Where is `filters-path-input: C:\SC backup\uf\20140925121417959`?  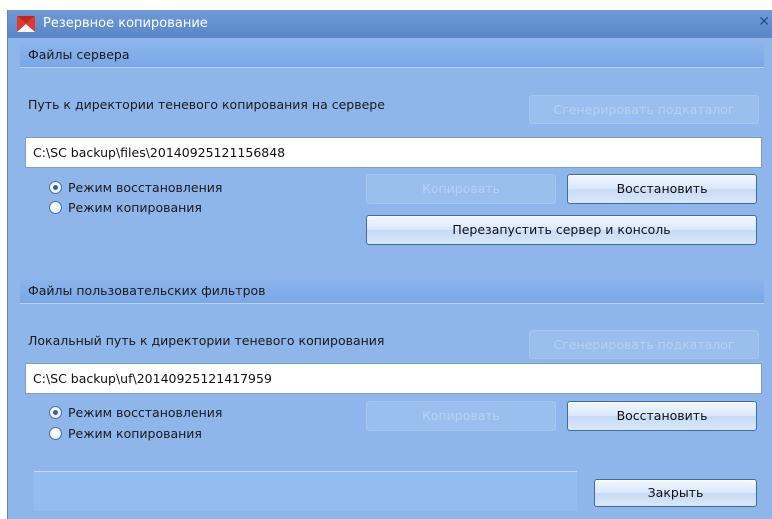
filters-path-input: C:\SC backup\uf\20140925121417959 is located at coordinates (393, 378).